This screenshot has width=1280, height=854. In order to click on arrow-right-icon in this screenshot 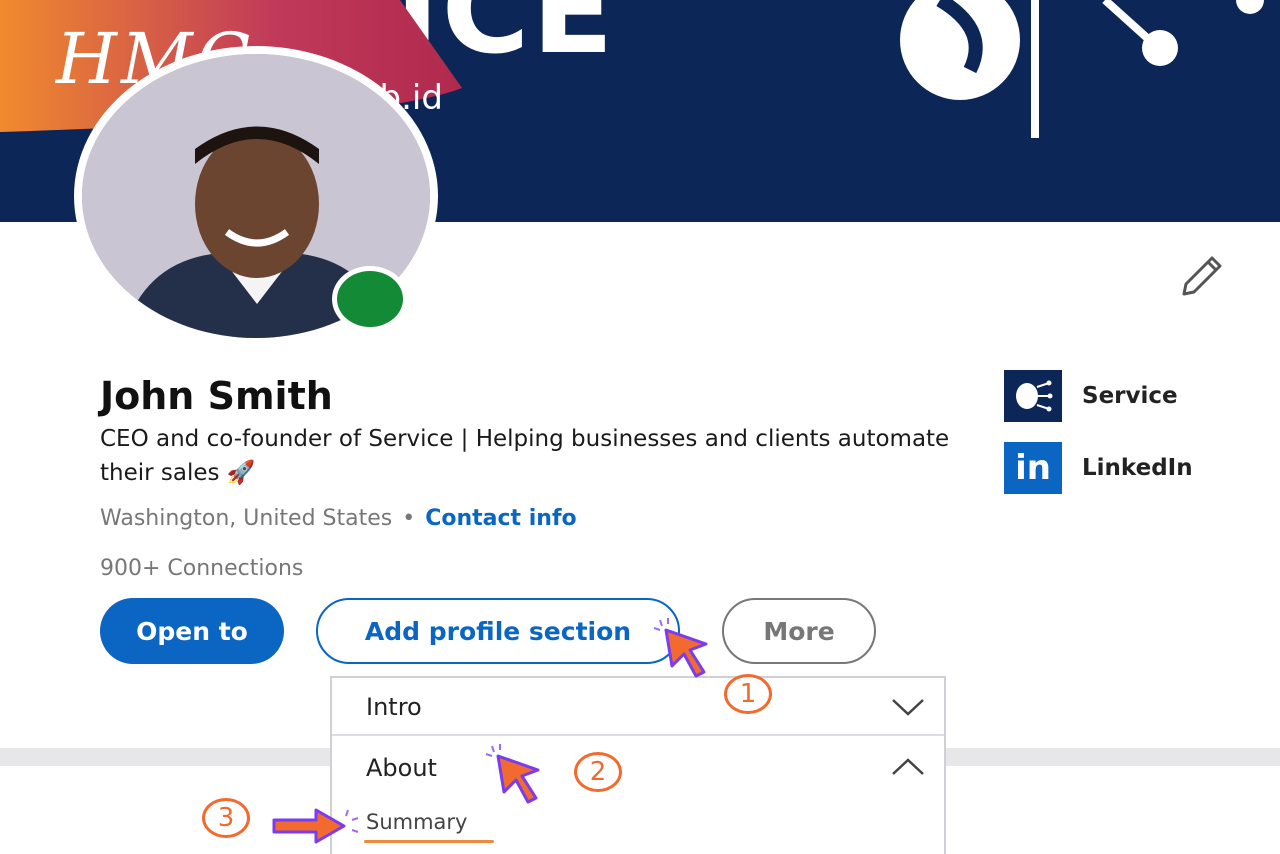, I will do `click(315, 826)`.